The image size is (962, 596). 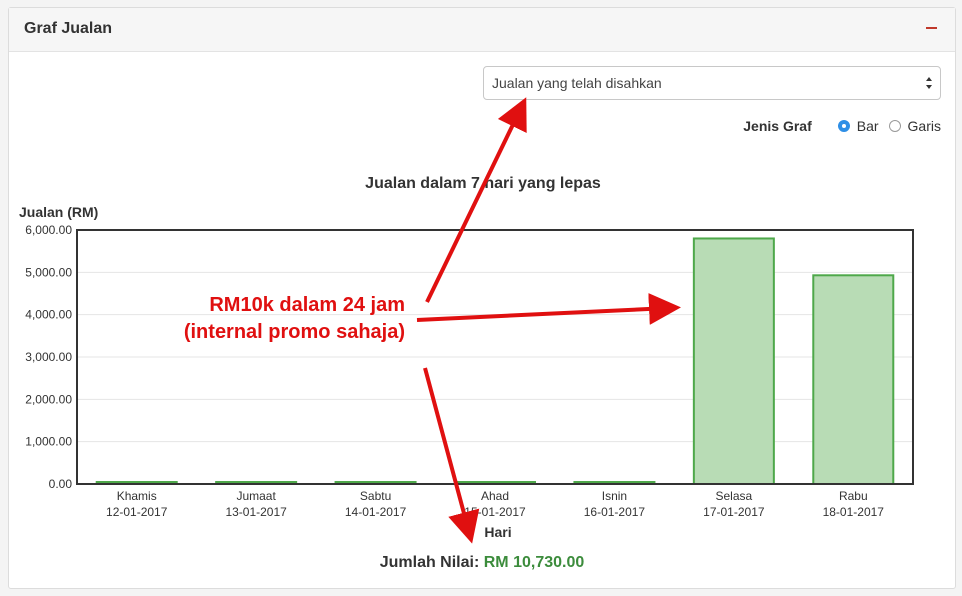 I want to click on y-tick-label: 3,000.00, so click(x=48, y=357).